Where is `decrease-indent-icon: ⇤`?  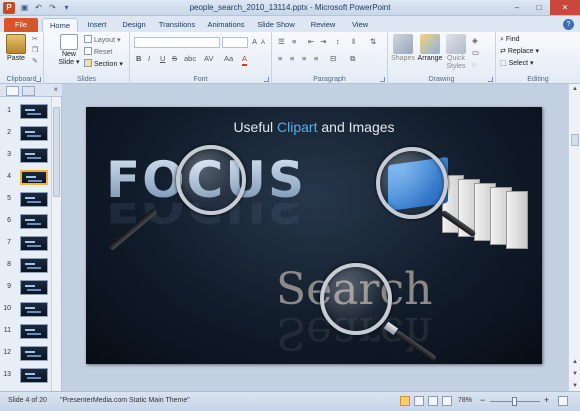 decrease-indent-icon: ⇤ is located at coordinates (311, 42).